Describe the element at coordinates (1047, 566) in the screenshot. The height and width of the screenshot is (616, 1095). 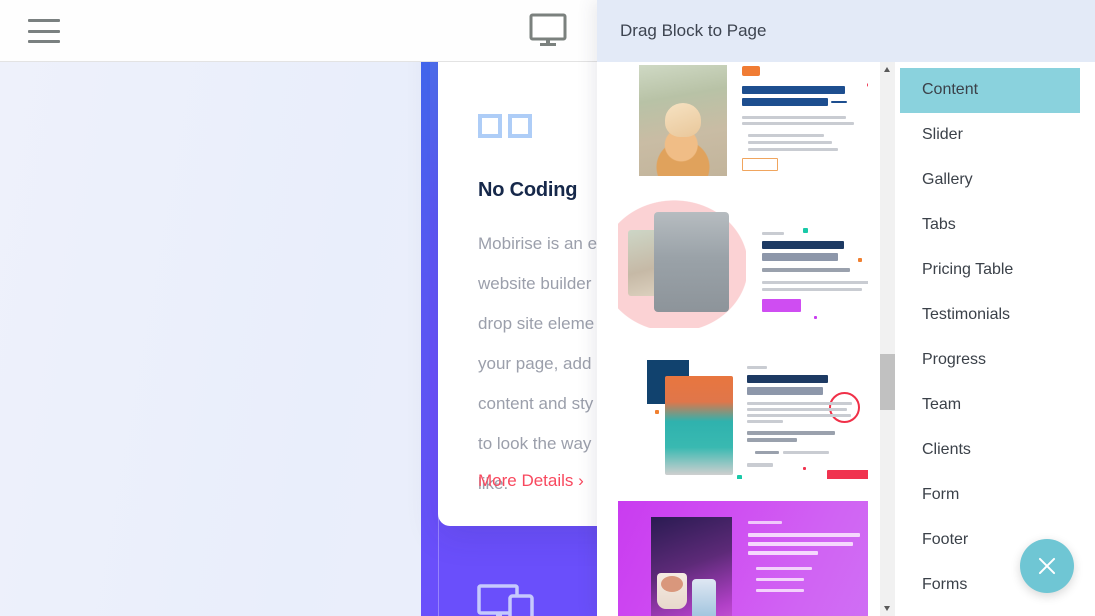
I see `close-icon` at that location.